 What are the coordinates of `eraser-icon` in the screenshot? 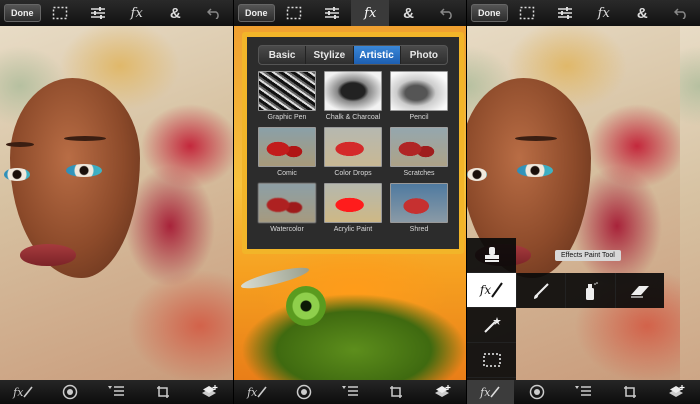 It's located at (639, 290).